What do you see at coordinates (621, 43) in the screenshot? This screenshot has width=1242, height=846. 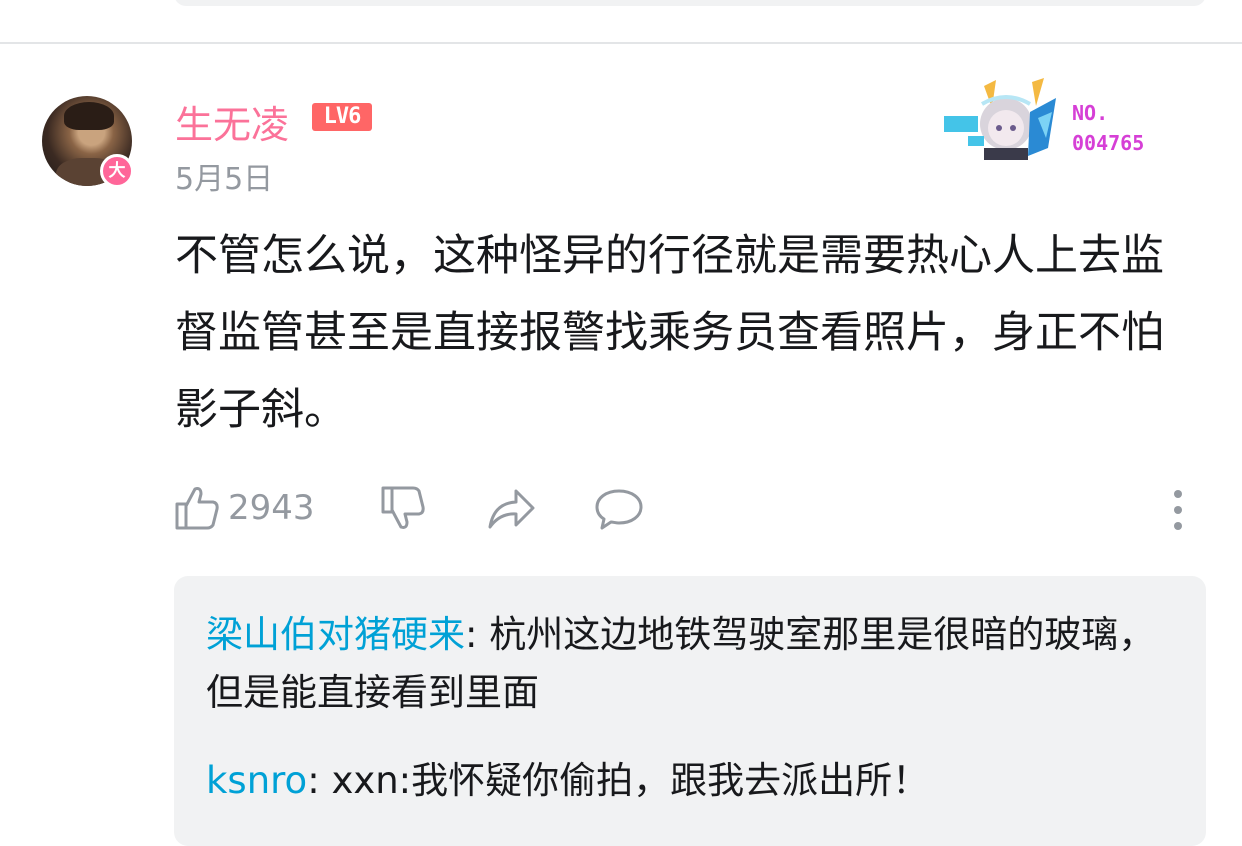 I see `comment-divider` at bounding box center [621, 43].